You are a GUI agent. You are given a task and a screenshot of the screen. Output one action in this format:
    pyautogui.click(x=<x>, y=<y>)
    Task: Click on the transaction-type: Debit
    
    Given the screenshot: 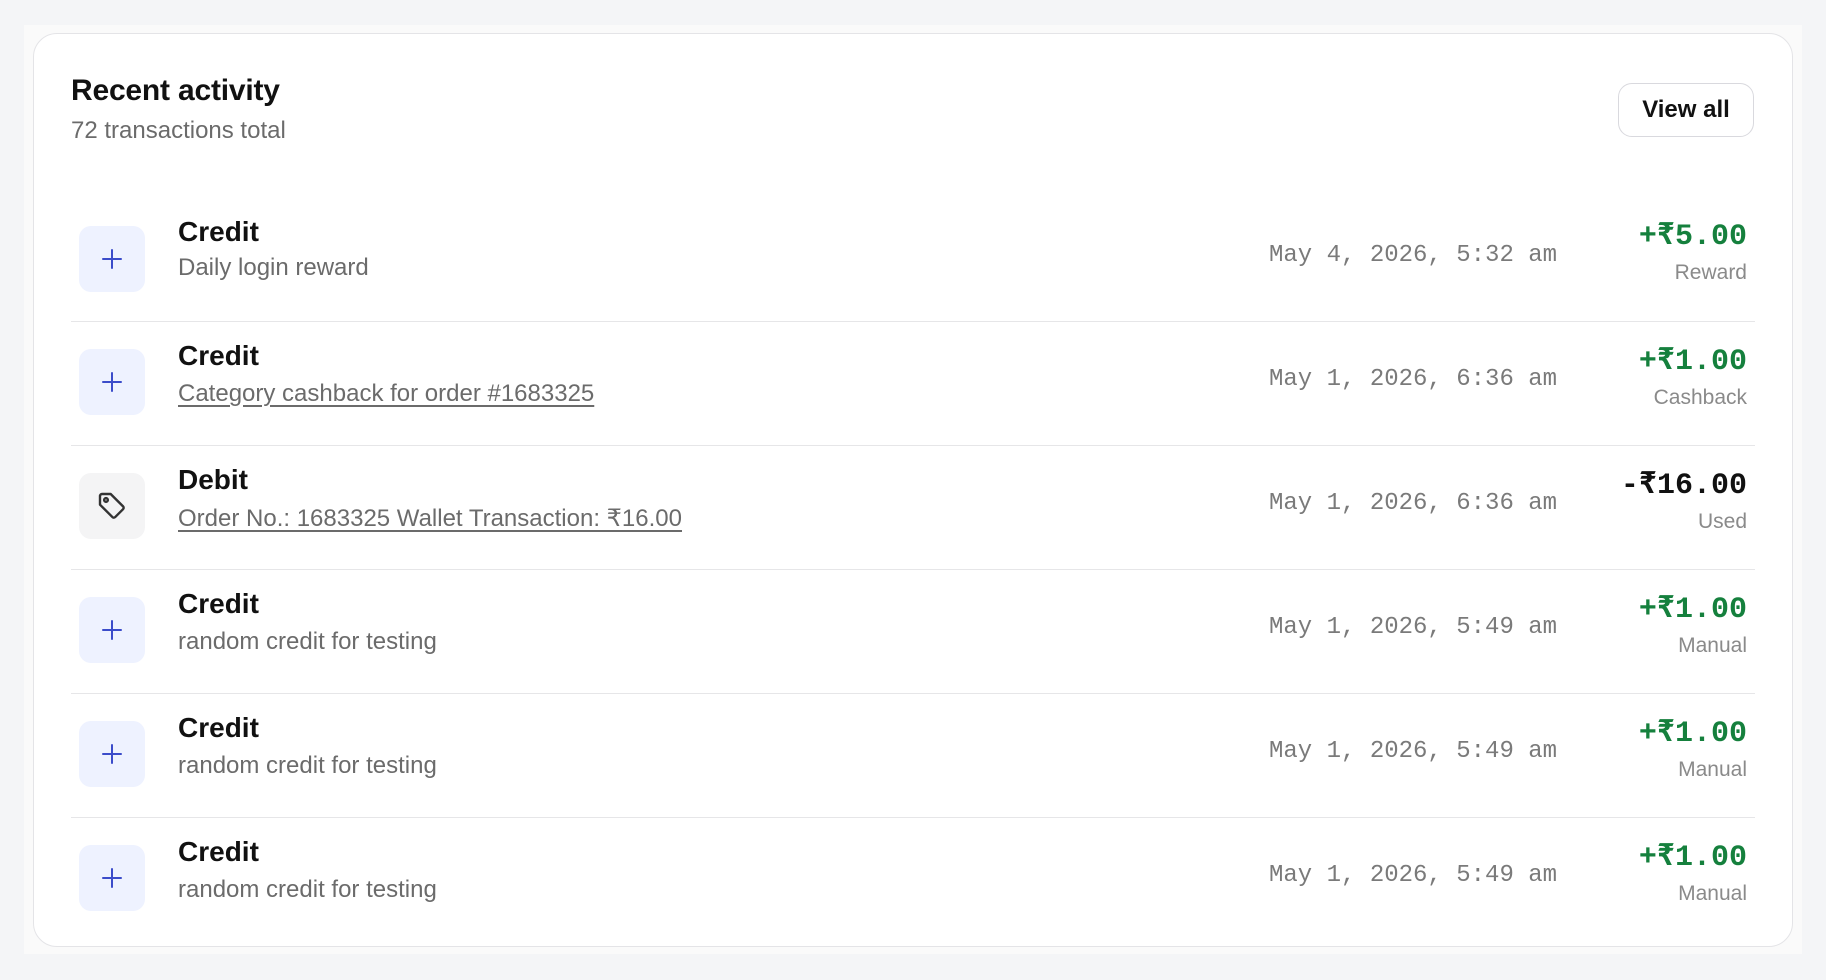 What is the action you would take?
    pyautogui.click(x=213, y=479)
    